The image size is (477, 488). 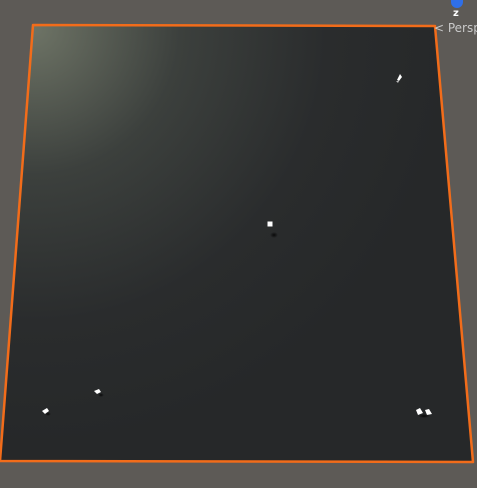 I want to click on orientation-gizmo: z < Persp, so click(x=454, y=20).